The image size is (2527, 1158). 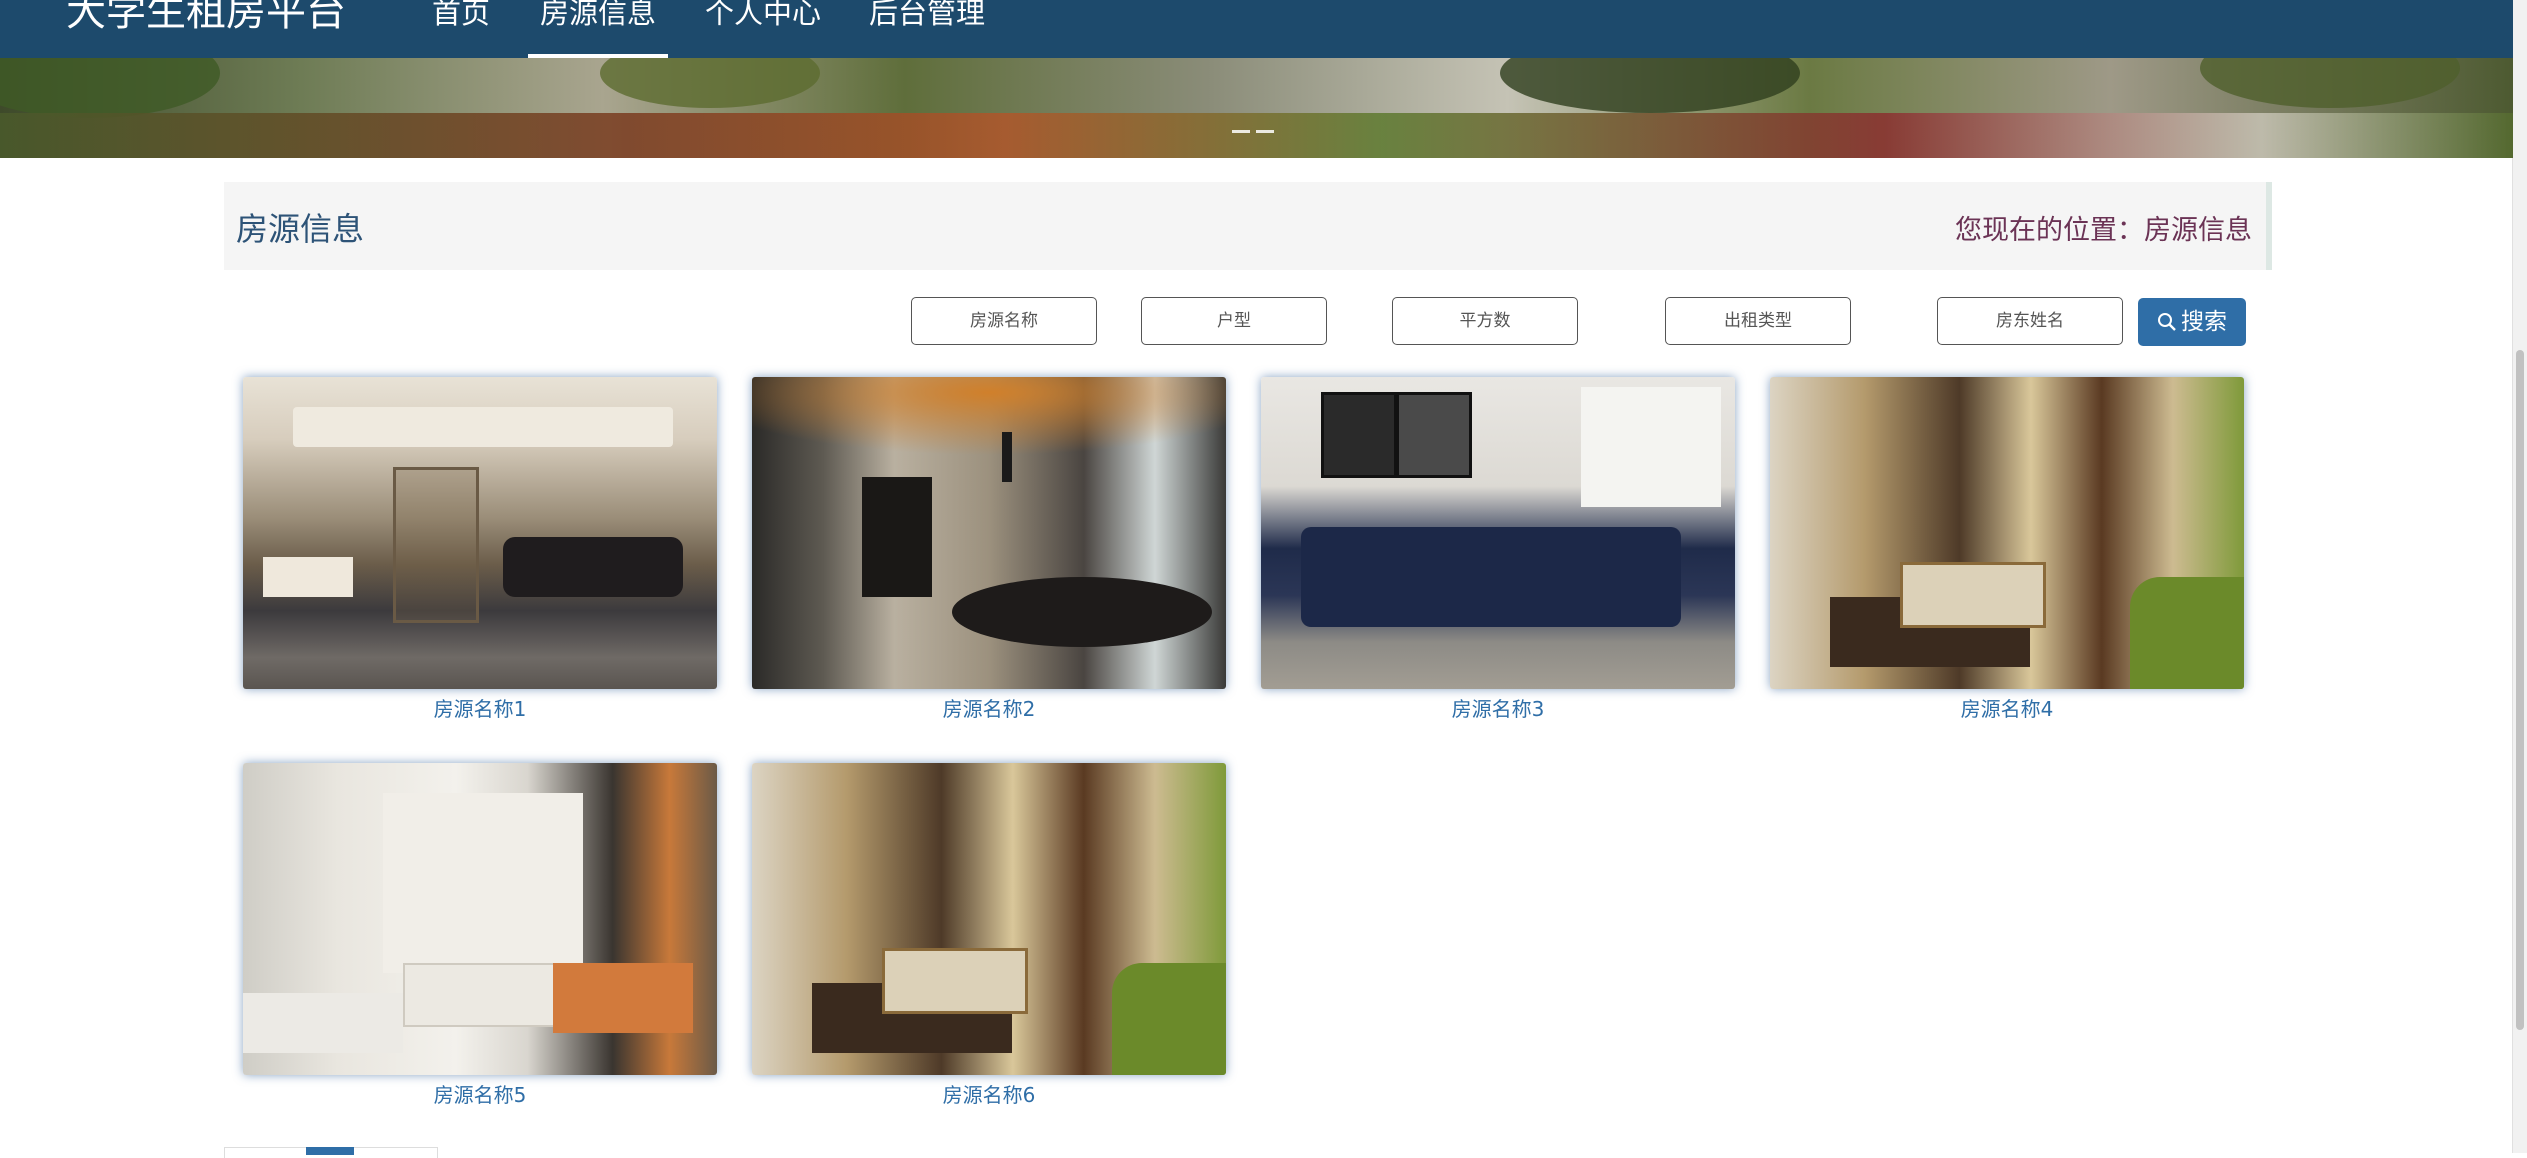 I want to click on listing-title: 房源名称4, so click(x=2007, y=709).